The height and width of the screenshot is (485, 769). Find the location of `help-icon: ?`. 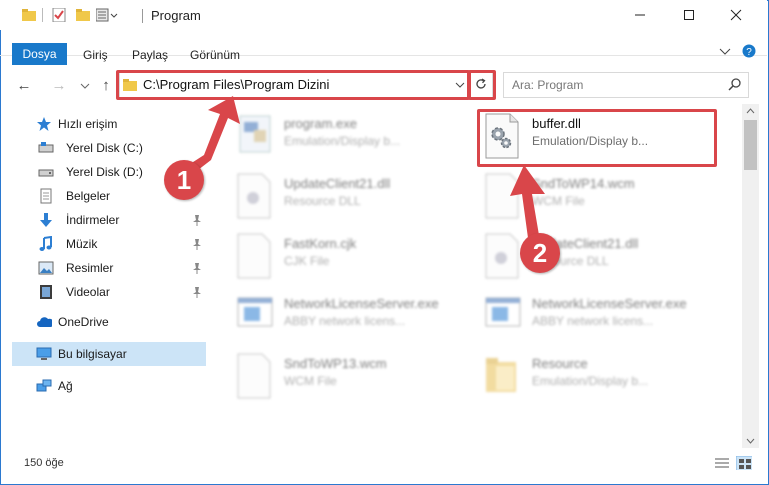

help-icon: ? is located at coordinates (749, 51).